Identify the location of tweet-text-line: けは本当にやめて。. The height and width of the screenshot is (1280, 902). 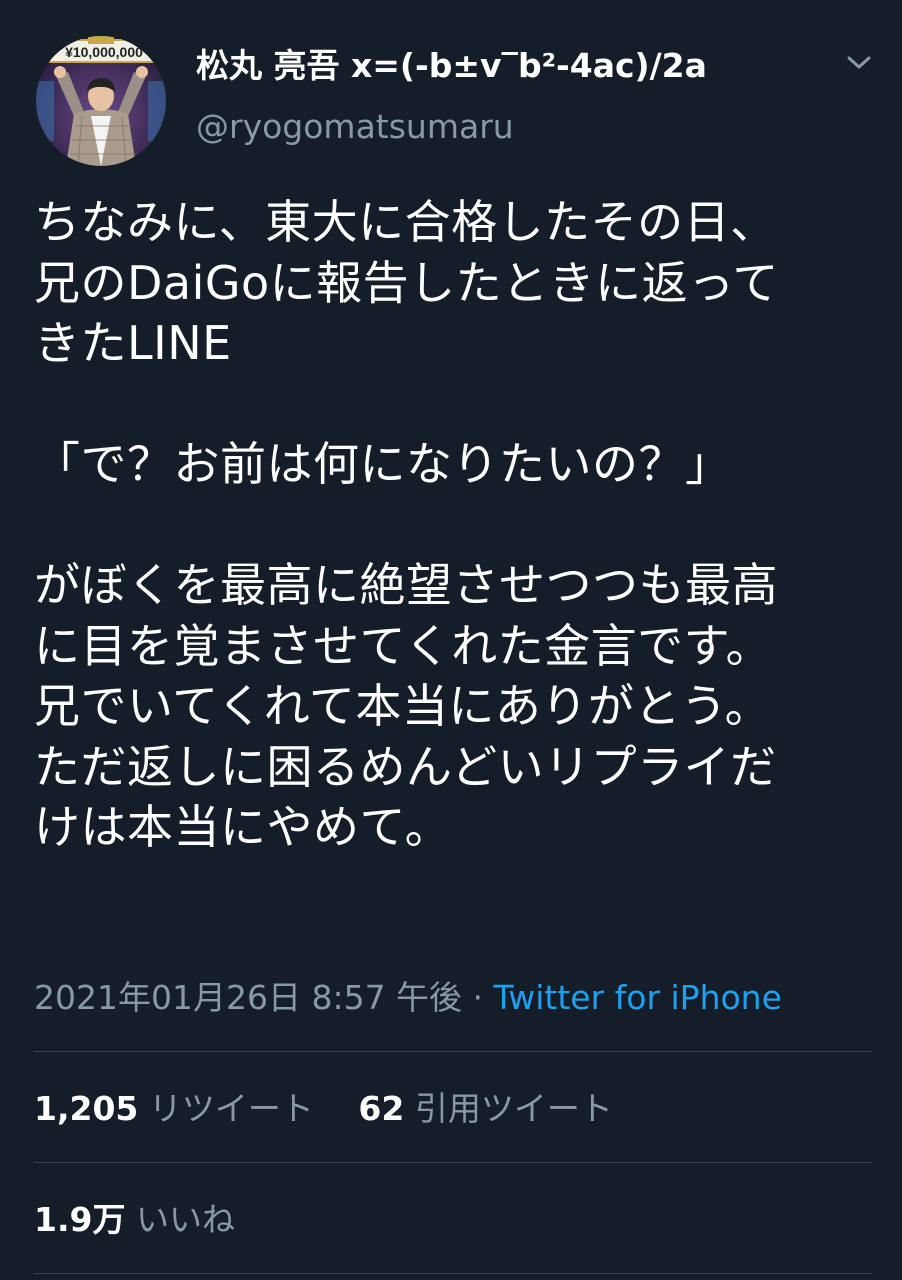
(243, 827).